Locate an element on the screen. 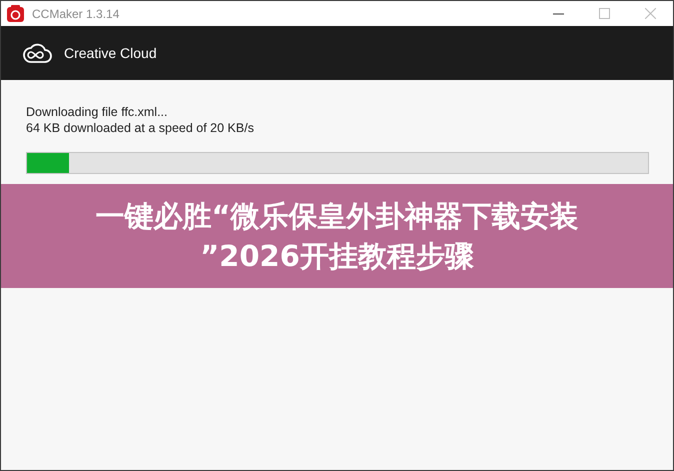 Image resolution: width=674 pixels, height=471 pixels. banner-text: ”2026开挂教程步骤 is located at coordinates (337, 256).